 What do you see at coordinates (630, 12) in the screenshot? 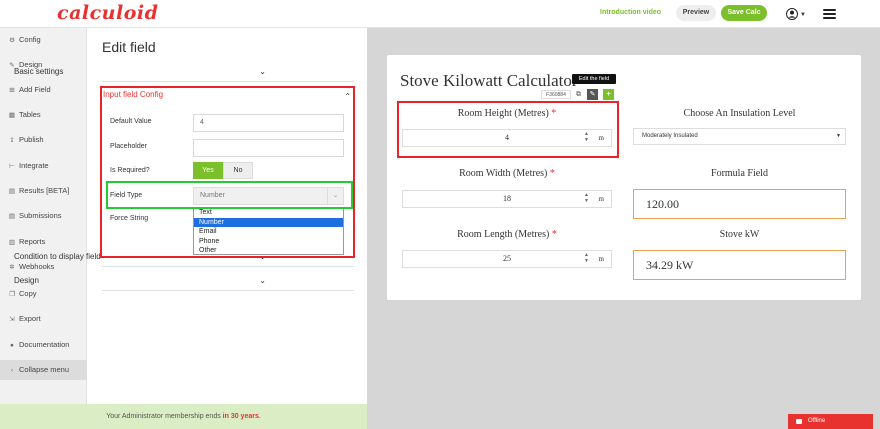
I see `introduction-video-link: Introduction video` at bounding box center [630, 12].